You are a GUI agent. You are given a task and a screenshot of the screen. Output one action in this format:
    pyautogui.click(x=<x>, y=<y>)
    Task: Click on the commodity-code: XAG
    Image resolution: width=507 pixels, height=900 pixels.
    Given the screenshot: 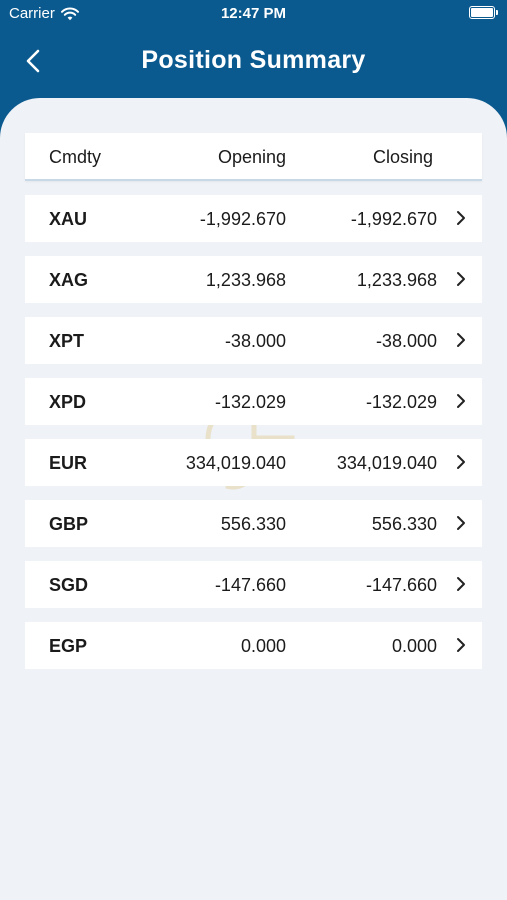 What is the action you would take?
    pyautogui.click(x=69, y=280)
    